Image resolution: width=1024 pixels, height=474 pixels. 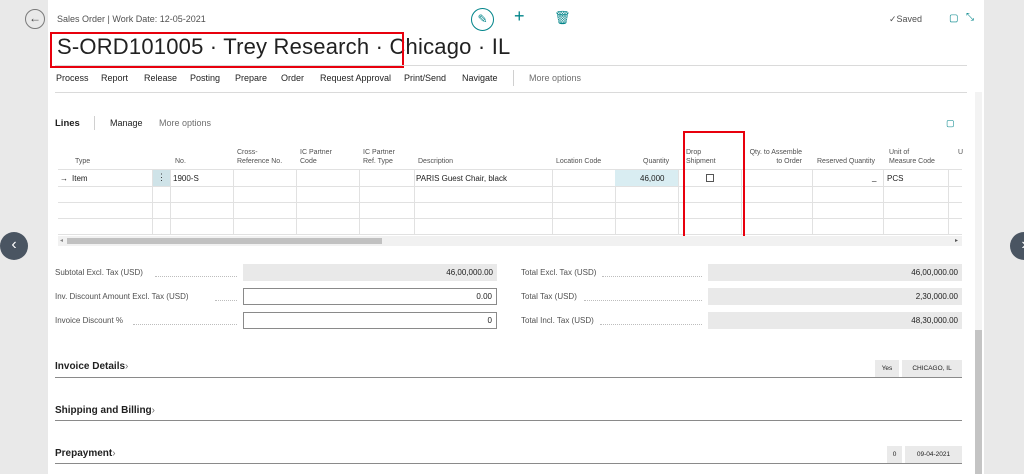 I want to click on scroll-left-icon: ◂, so click(x=61, y=240).